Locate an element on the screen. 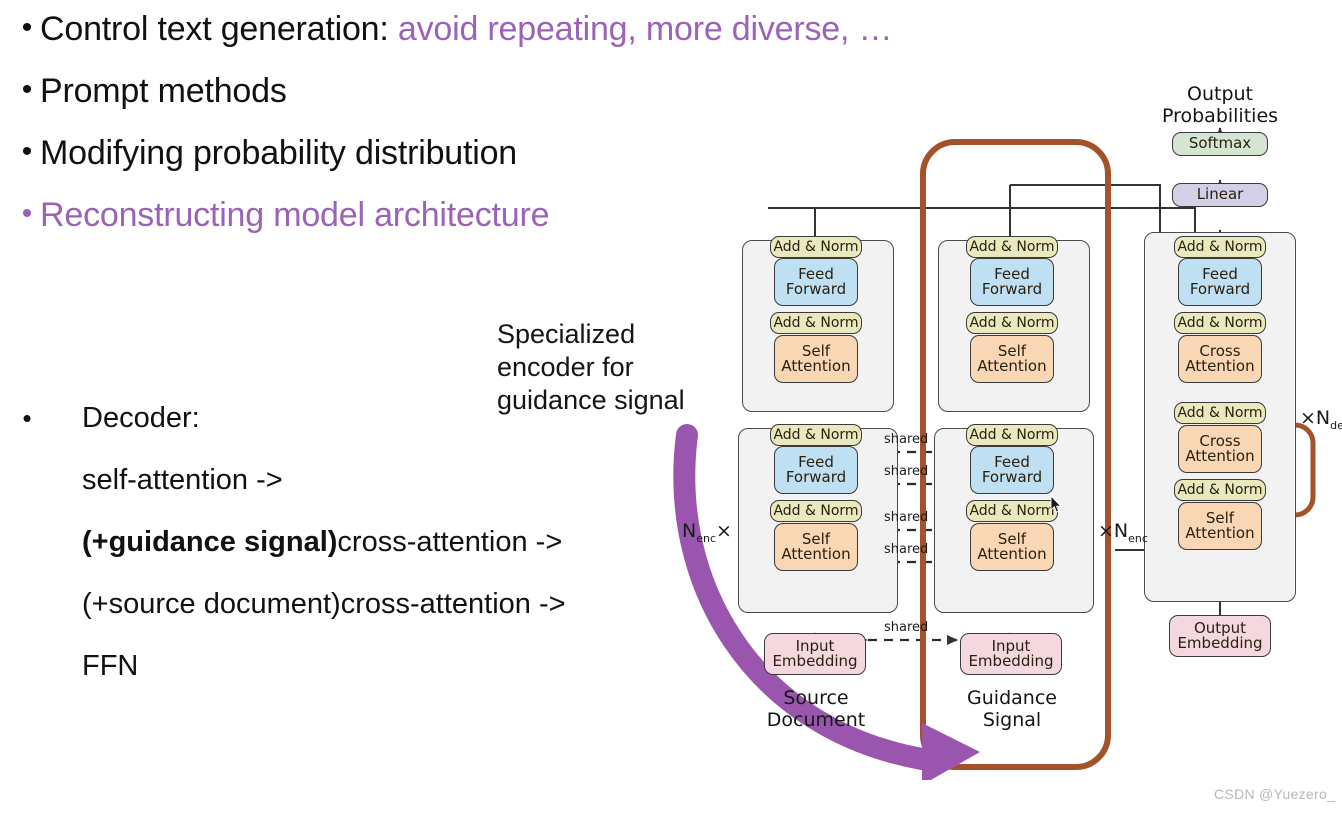 This screenshot has width=1342, height=814. bullet-item-modifying-probability-distribution: • Modifying probability distribution is located at coordinates (374, 153).